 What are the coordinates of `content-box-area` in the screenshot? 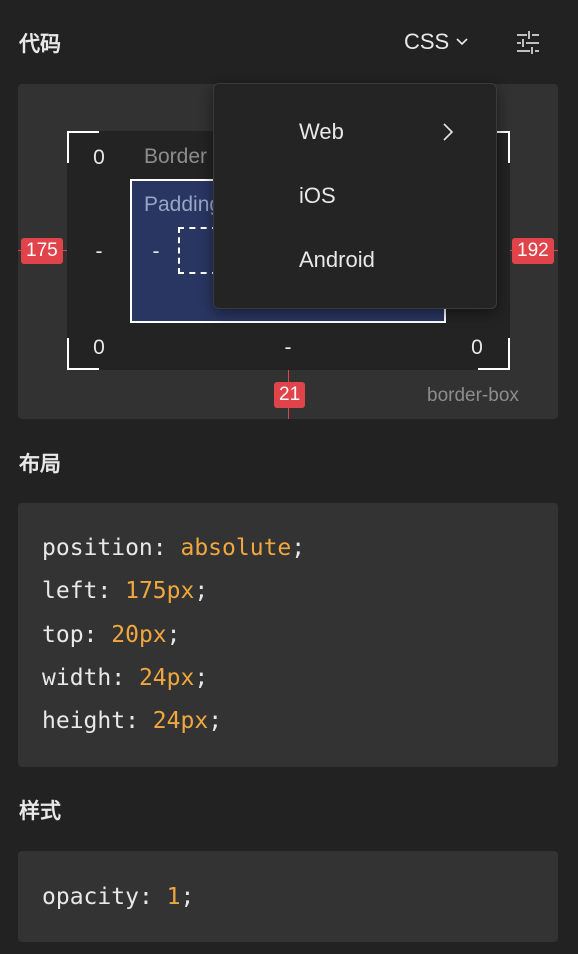 It's located at (198, 250).